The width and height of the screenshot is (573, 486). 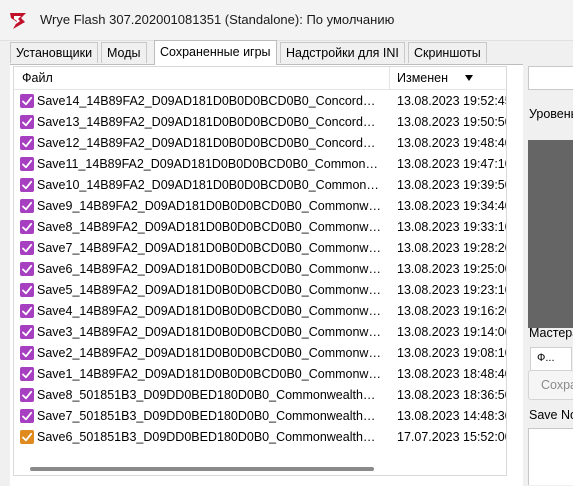 I want to click on save-screenshot-image, so click(x=550, y=234).